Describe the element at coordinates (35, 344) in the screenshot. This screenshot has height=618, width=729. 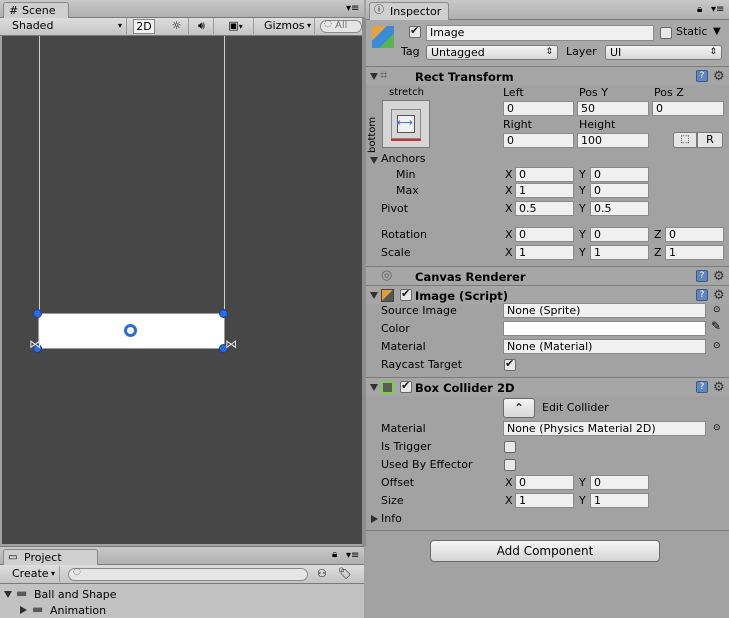
I see `anchor-left-icon: ⋈` at that location.